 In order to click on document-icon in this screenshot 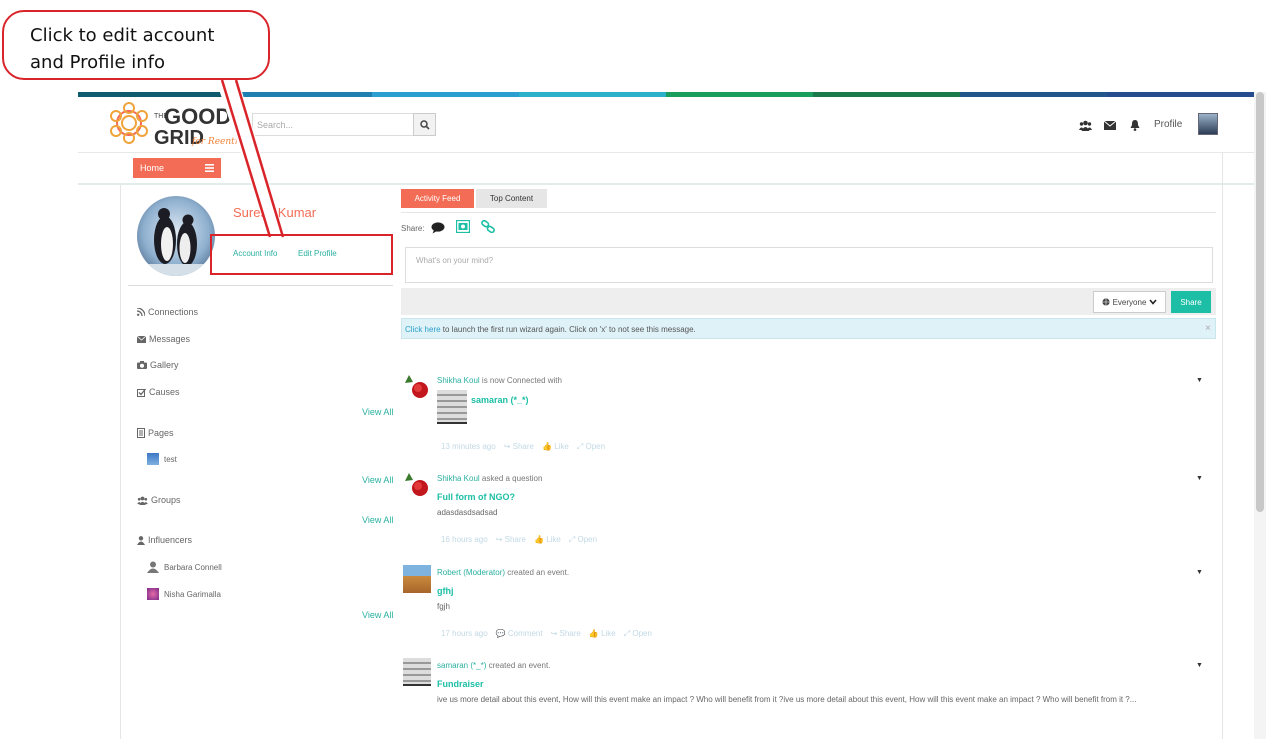, I will do `click(141, 433)`.